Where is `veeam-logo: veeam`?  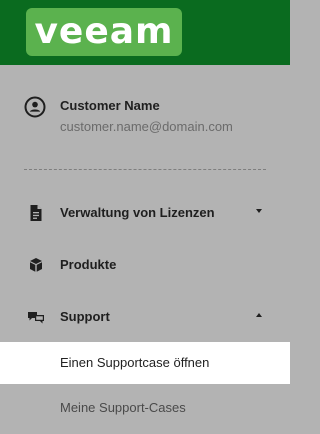
veeam-logo: veeam is located at coordinates (104, 32).